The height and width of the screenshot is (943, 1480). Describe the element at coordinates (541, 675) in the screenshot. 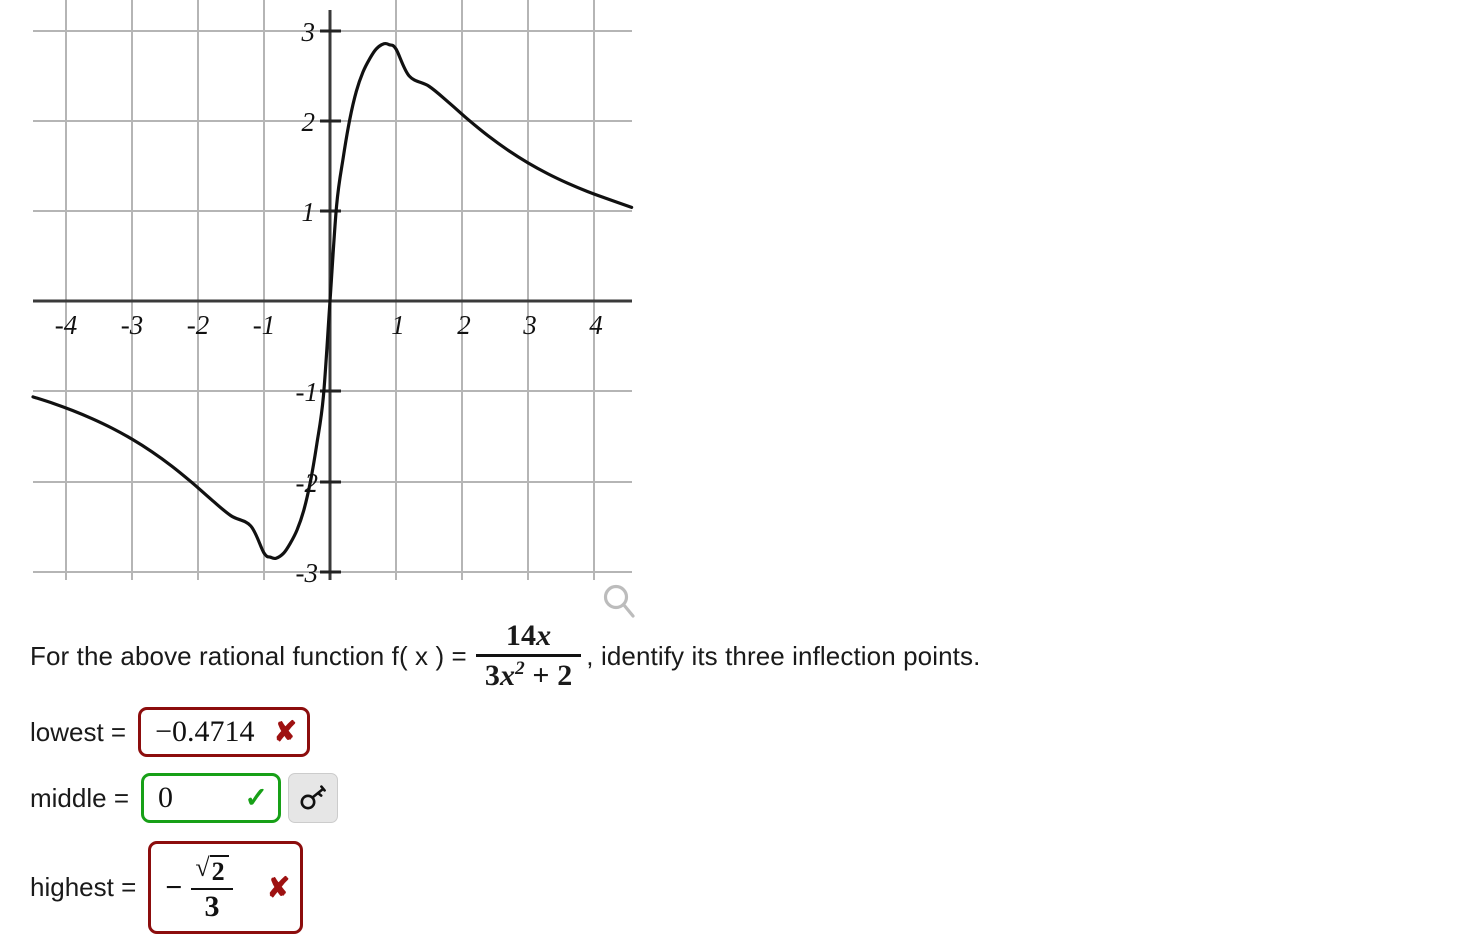

I see `denominator-plus: +` at that location.